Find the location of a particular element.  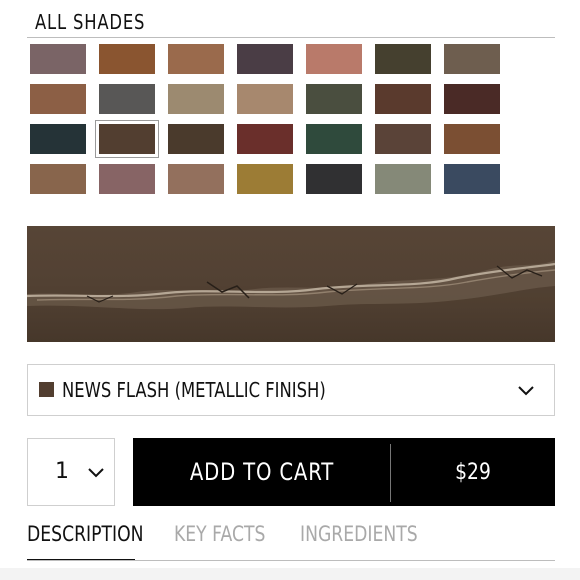

shade-dropdown: NEWS FLASH (METALLIC FINISH) is located at coordinates (291, 390).